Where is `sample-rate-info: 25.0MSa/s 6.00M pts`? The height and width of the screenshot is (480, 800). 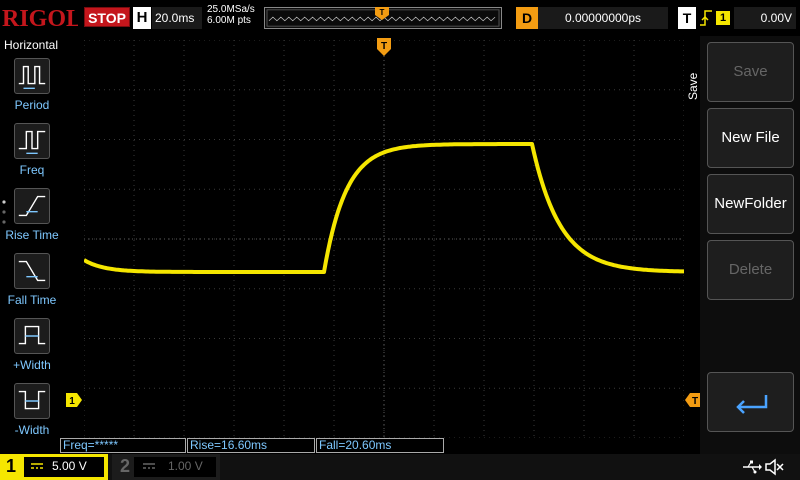
sample-rate-info: 25.0MSa/s 6.00M pts is located at coordinates (235, 15).